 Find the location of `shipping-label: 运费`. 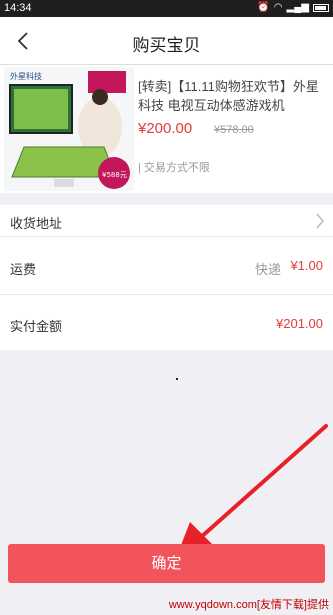

shipping-label: 运费 is located at coordinates (23, 269).